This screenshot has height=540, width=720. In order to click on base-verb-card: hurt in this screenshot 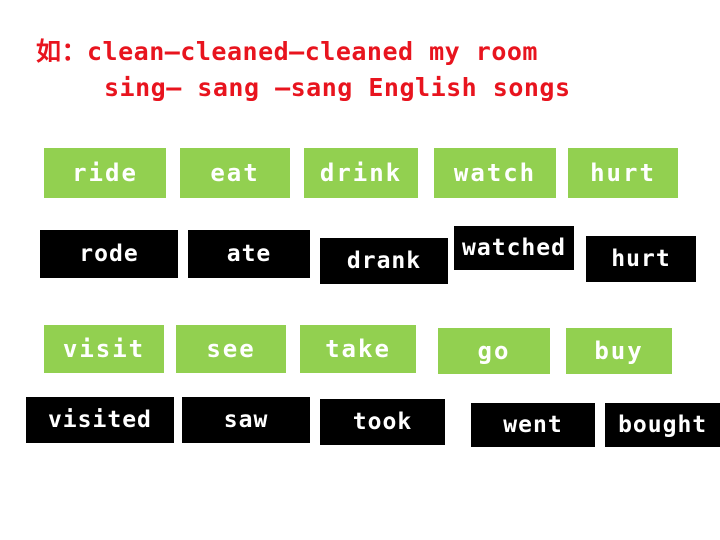, I will do `click(623, 173)`.